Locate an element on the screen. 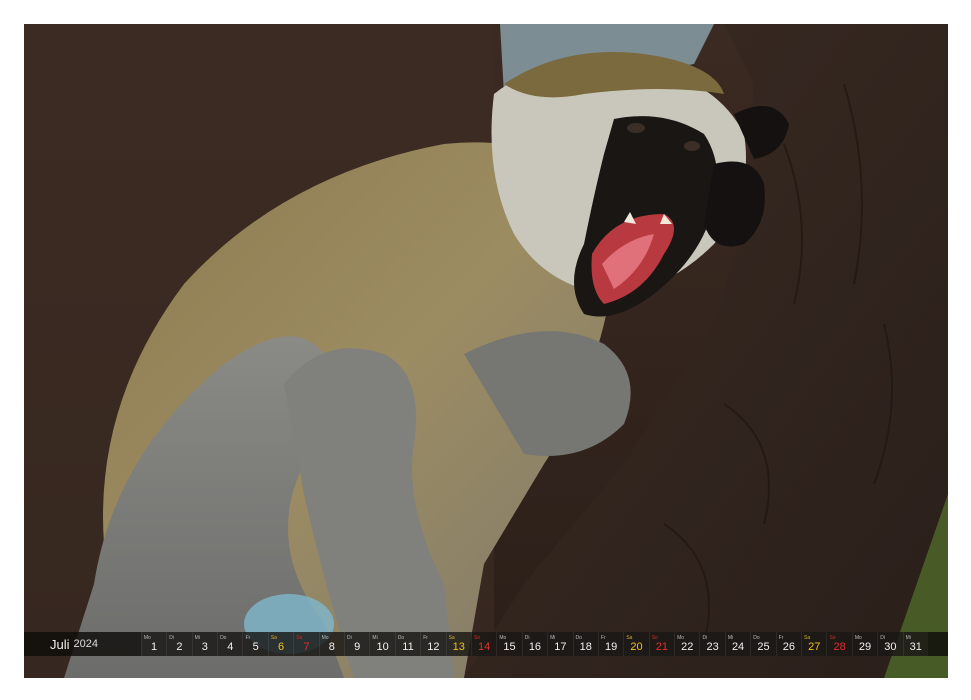 The width and height of the screenshot is (971, 700). day-cell: Fr 19 is located at coordinates (610, 644).